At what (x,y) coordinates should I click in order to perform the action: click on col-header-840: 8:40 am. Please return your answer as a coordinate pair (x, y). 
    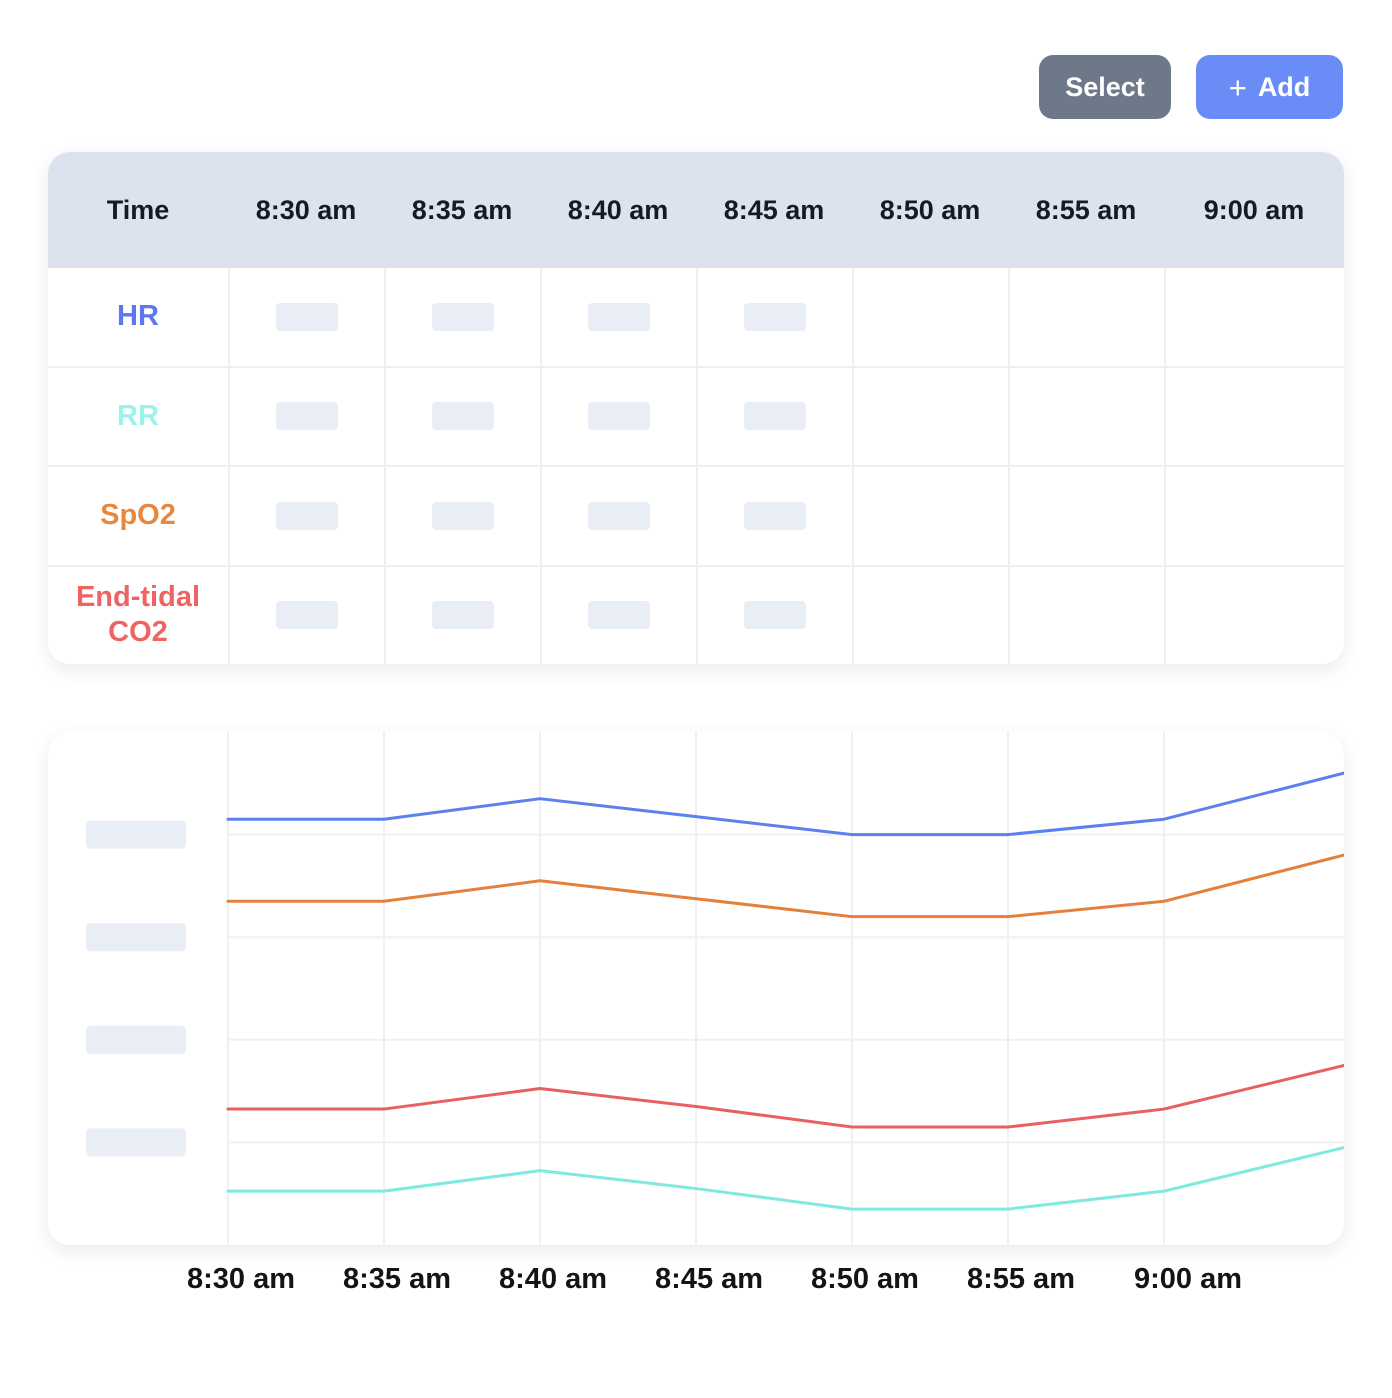
    Looking at the image, I should click on (618, 209).